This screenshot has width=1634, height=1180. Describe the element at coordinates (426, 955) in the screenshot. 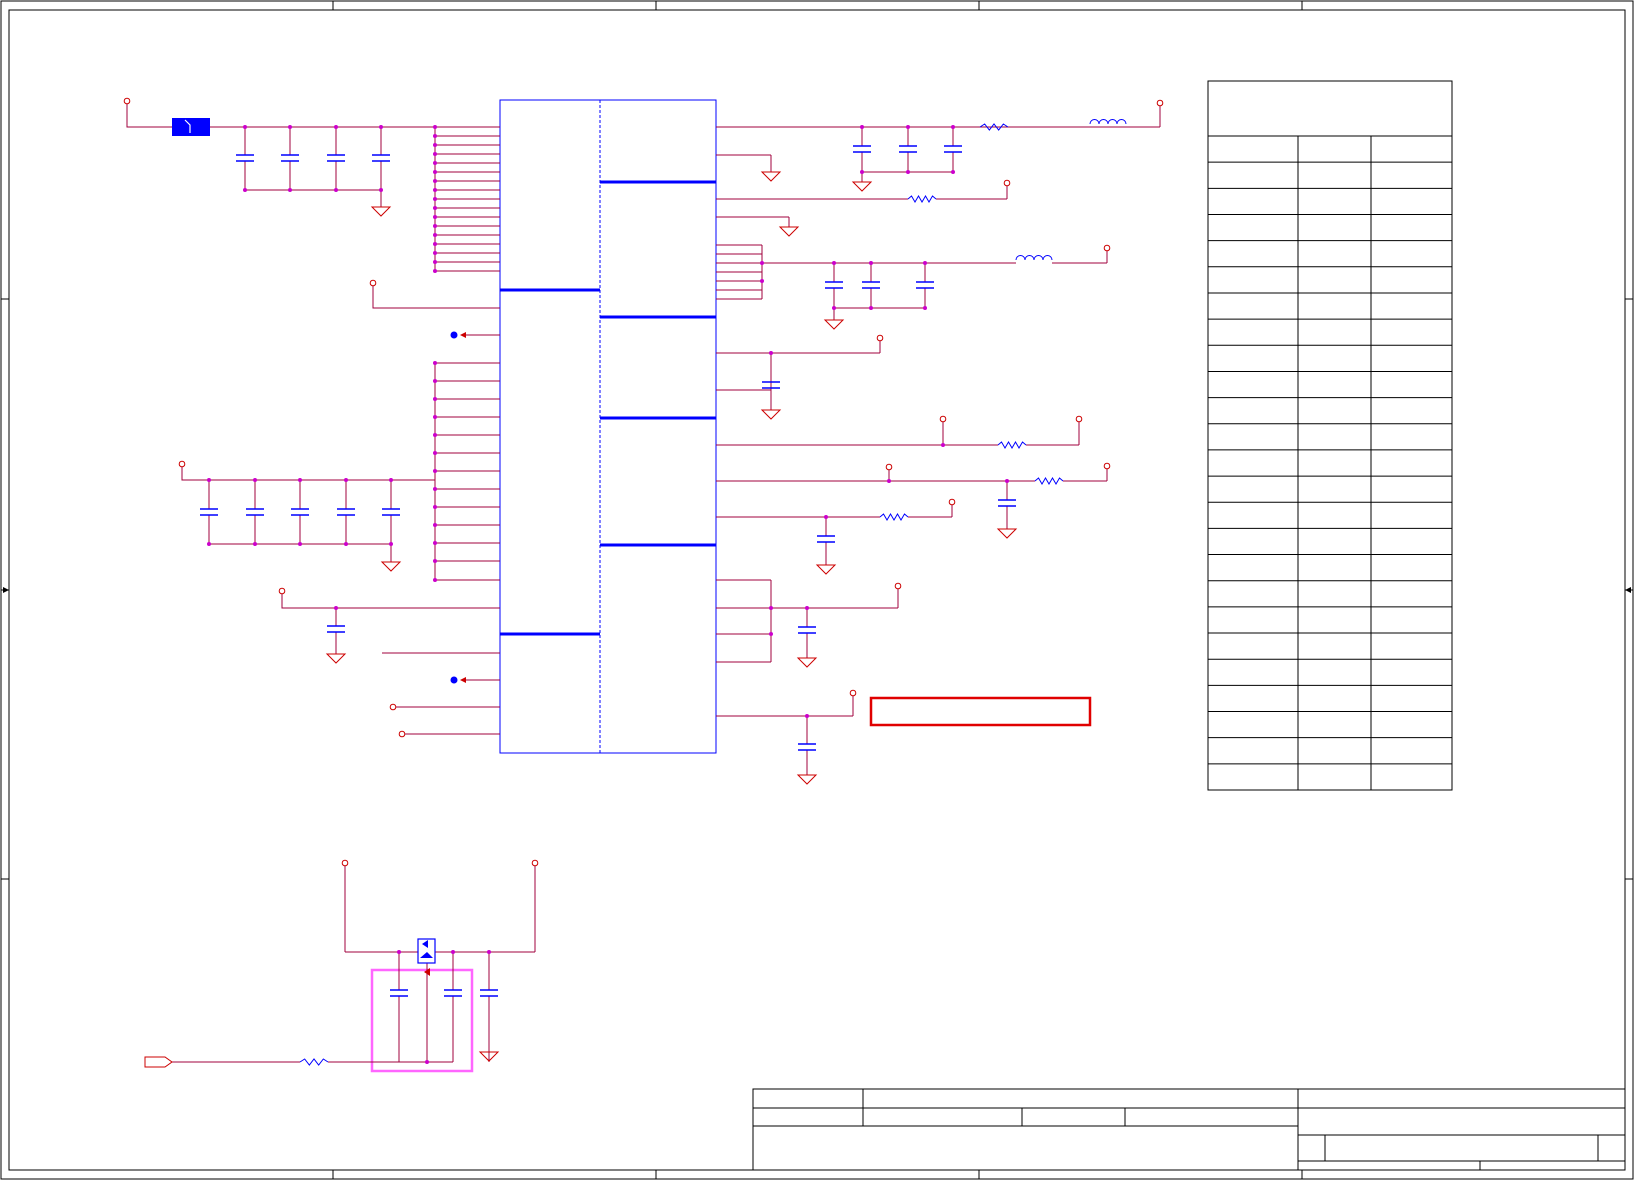

I see `regulator-glyph` at that location.